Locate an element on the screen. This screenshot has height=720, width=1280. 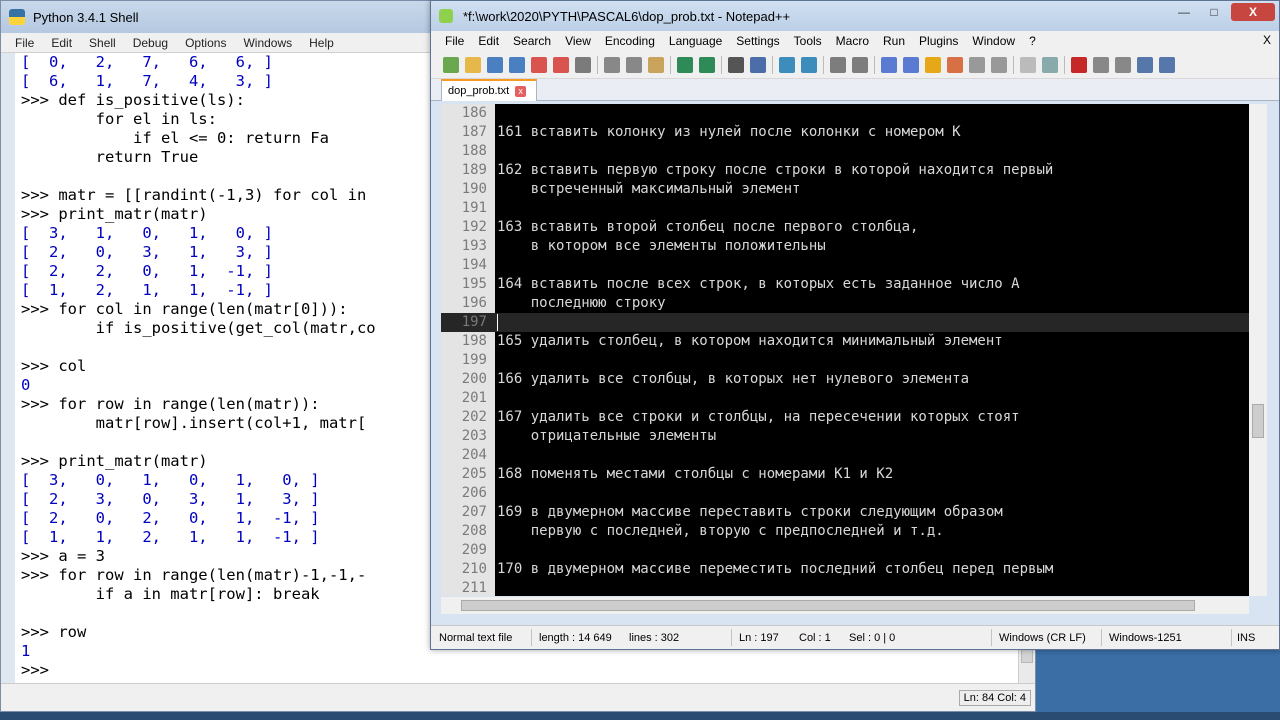
save-macro-icon is located at coordinates (1167, 64).